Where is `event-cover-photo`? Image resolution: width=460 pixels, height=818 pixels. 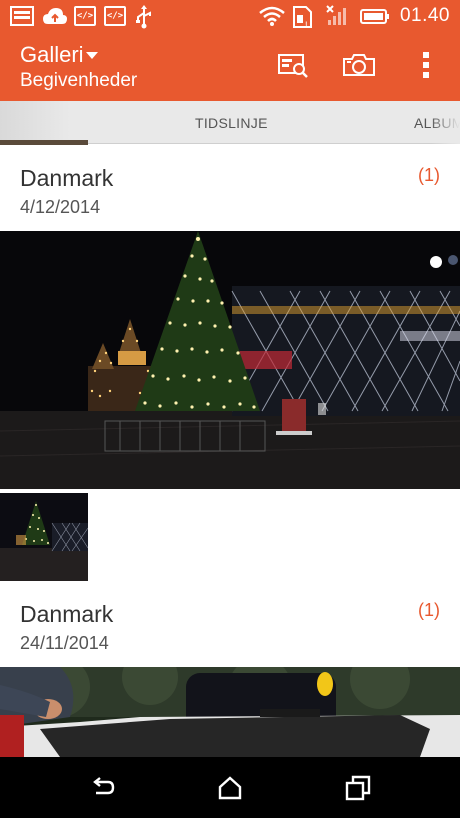 event-cover-photo is located at coordinates (230, 712).